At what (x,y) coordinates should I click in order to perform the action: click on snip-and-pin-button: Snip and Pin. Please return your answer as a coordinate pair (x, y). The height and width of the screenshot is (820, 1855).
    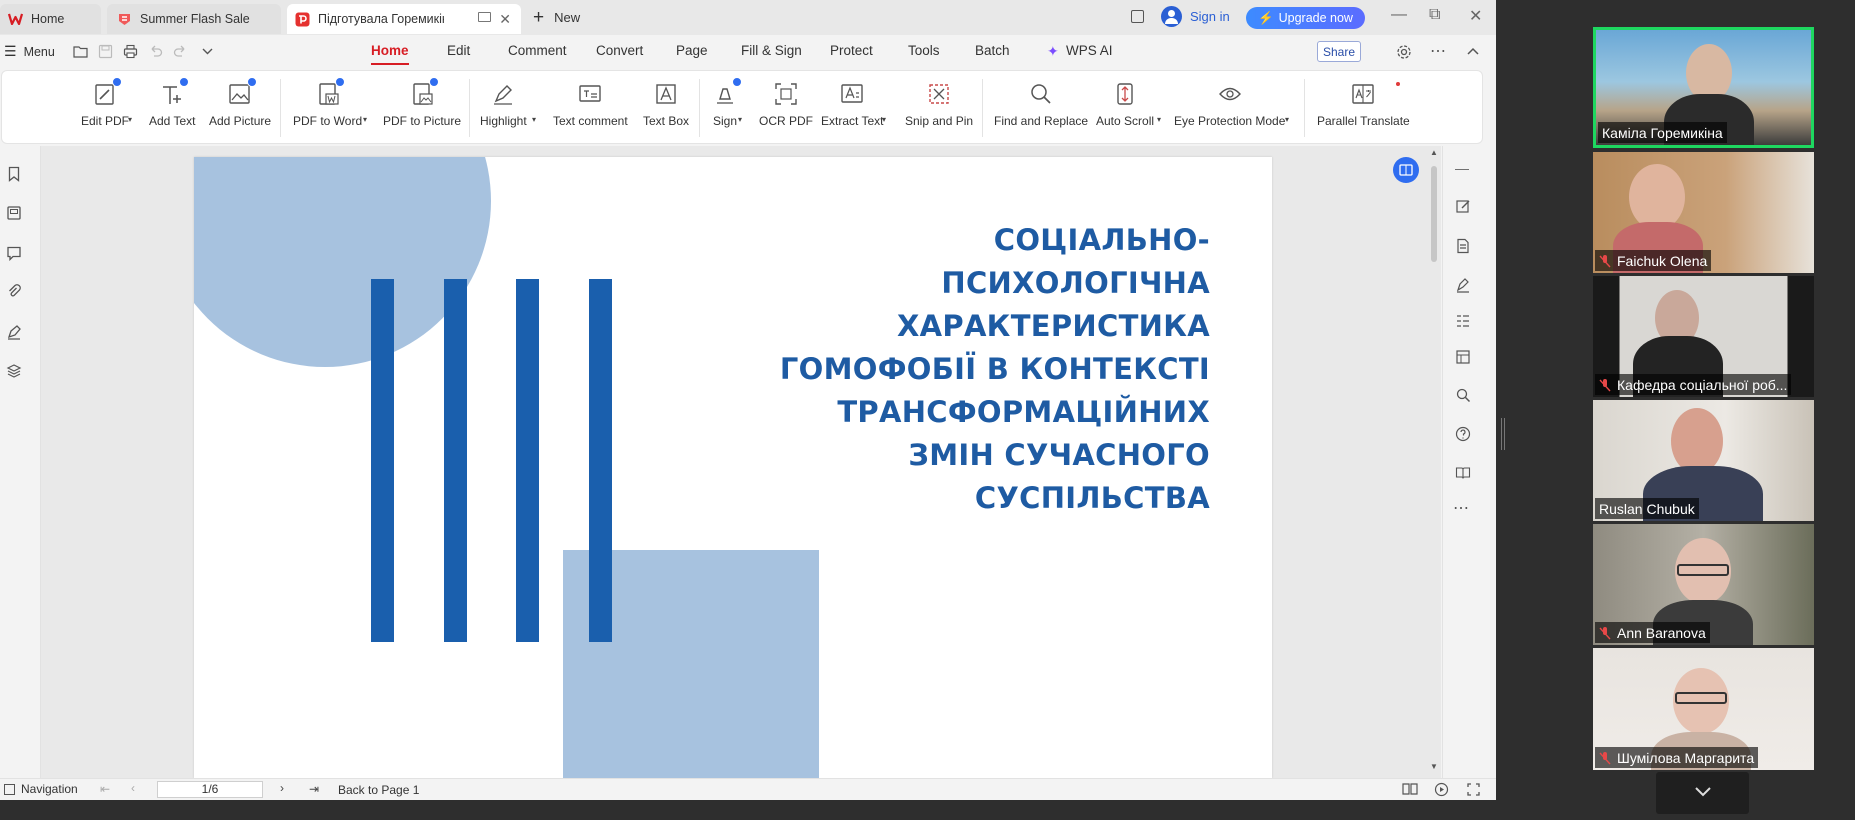
    Looking at the image, I should click on (939, 104).